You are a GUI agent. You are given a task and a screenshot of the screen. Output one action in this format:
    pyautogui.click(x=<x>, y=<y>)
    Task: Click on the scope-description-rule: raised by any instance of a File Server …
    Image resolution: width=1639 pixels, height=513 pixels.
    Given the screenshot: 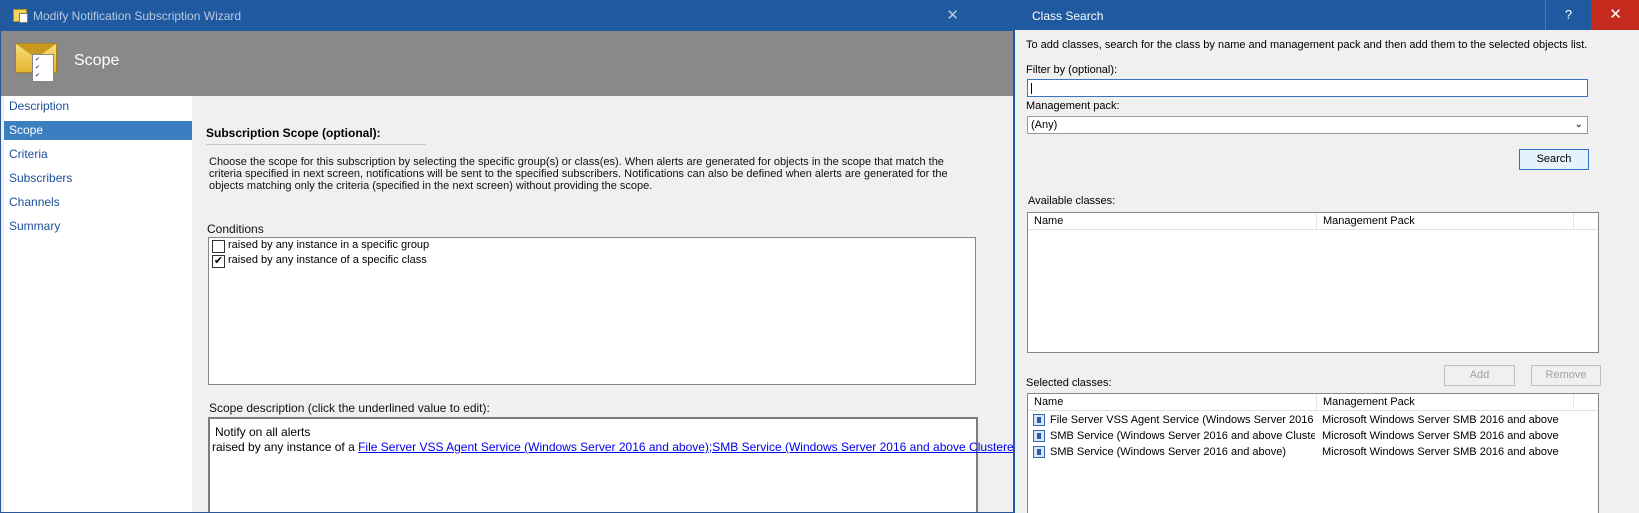 What is the action you would take?
    pyautogui.click(x=612, y=447)
    